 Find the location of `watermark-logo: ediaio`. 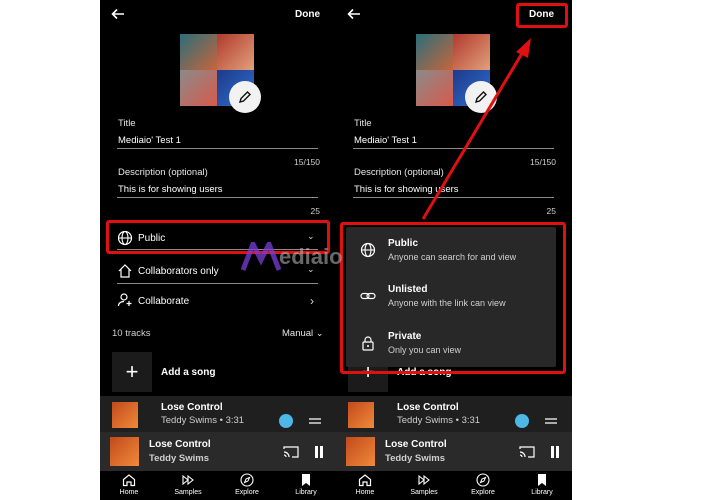

watermark-logo: ediaio is located at coordinates (306, 257).